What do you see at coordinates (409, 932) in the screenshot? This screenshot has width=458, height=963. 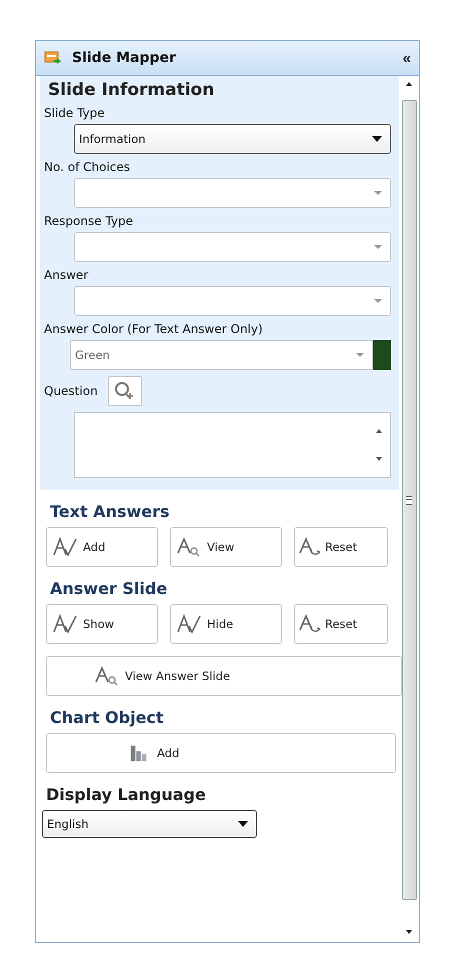 I see `scroll-down-icon` at bounding box center [409, 932].